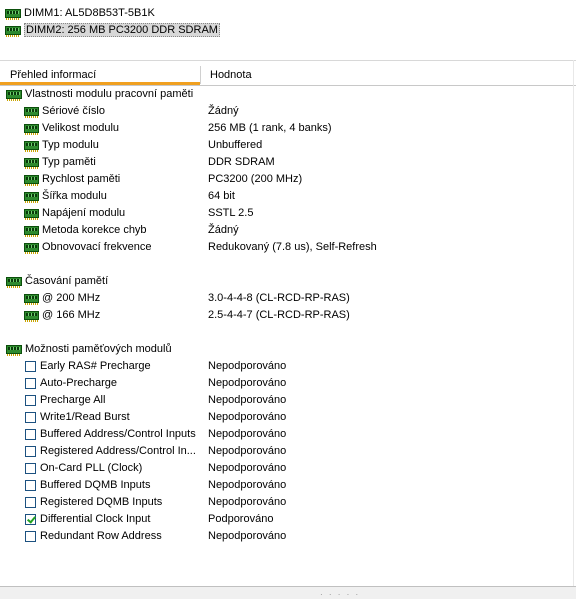  What do you see at coordinates (288, 281) in the screenshot?
I see `group-header: Časování pamětí` at bounding box center [288, 281].